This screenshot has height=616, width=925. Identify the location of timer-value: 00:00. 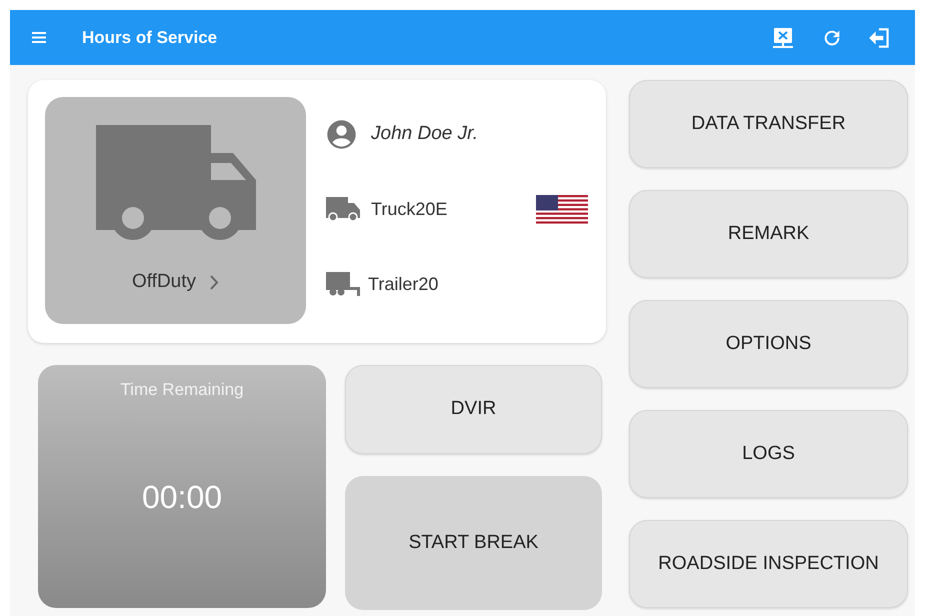
(182, 497).